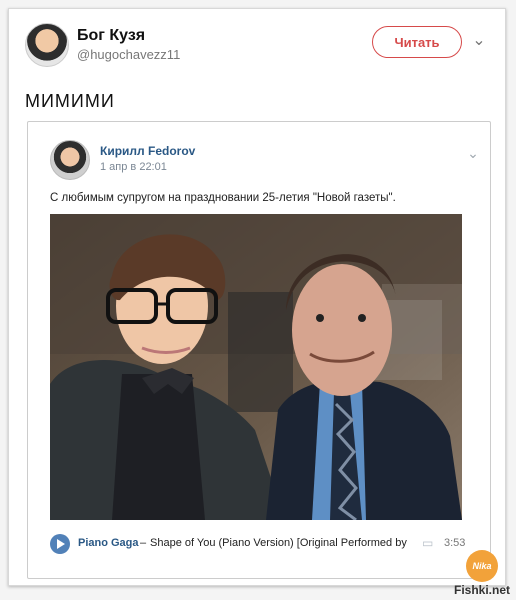 The image size is (516, 600). What do you see at coordinates (70, 160) in the screenshot?
I see `quoted-author-avatar` at bounding box center [70, 160].